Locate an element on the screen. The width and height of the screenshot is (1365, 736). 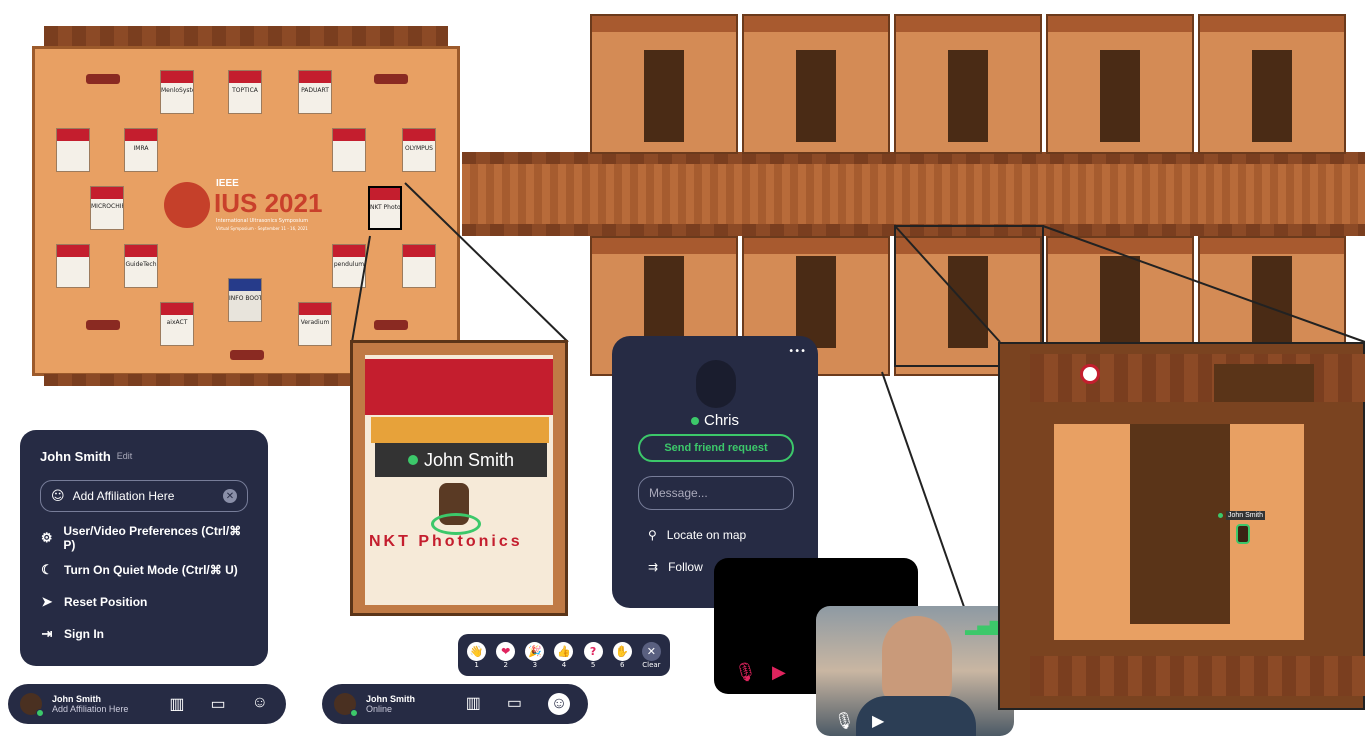
sign-in-icon: ⇥ is located at coordinates (47, 633).